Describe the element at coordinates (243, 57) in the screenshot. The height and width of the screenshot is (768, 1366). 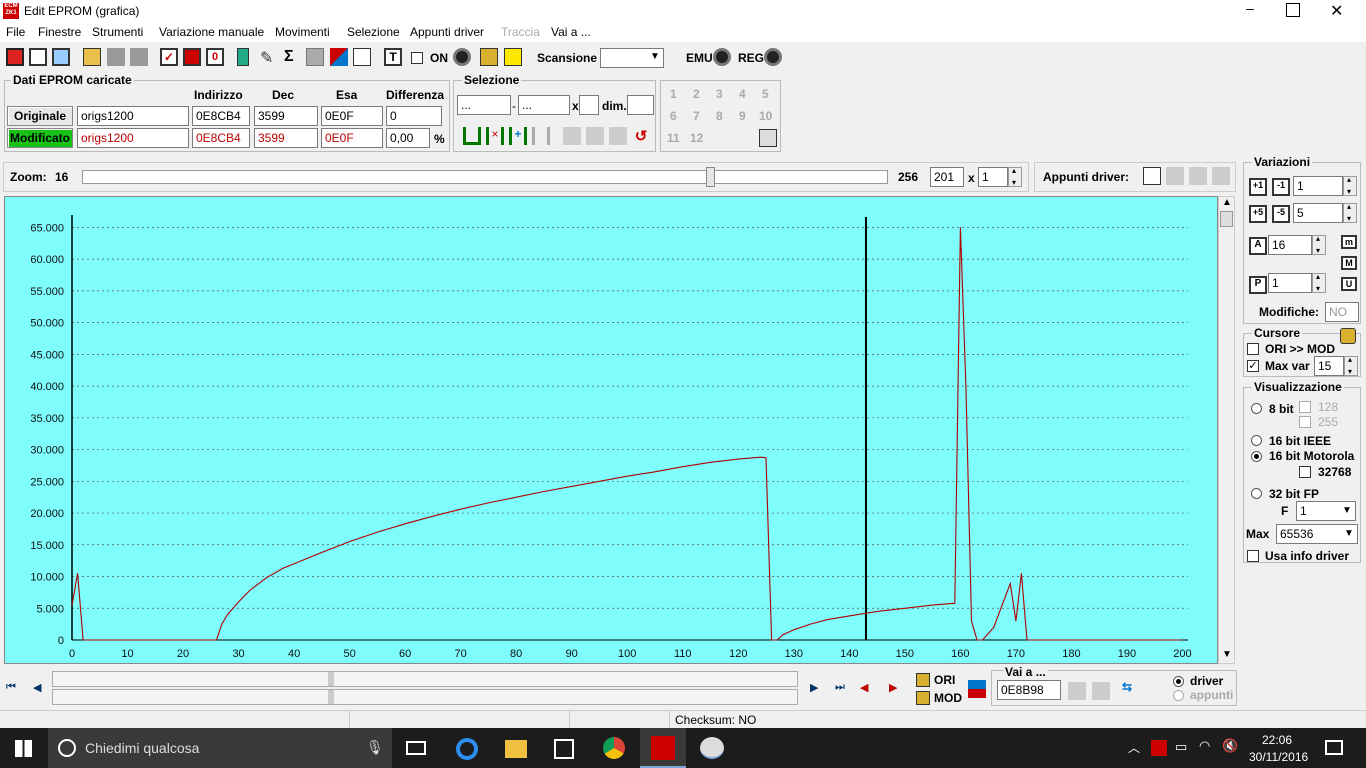
I see `calculator-icon` at that location.